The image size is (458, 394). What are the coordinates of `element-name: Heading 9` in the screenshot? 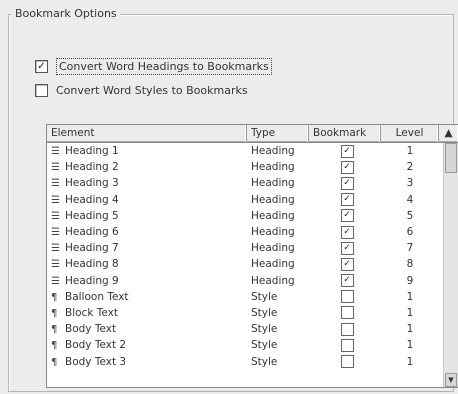 It's located at (92, 280).